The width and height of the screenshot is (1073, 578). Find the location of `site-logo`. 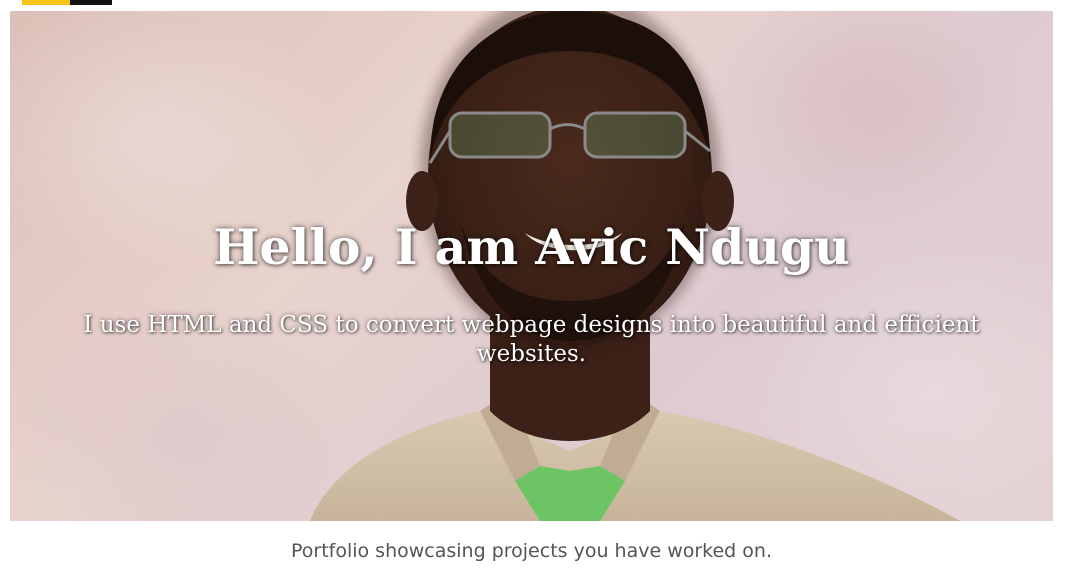

site-logo is located at coordinates (67, 2).